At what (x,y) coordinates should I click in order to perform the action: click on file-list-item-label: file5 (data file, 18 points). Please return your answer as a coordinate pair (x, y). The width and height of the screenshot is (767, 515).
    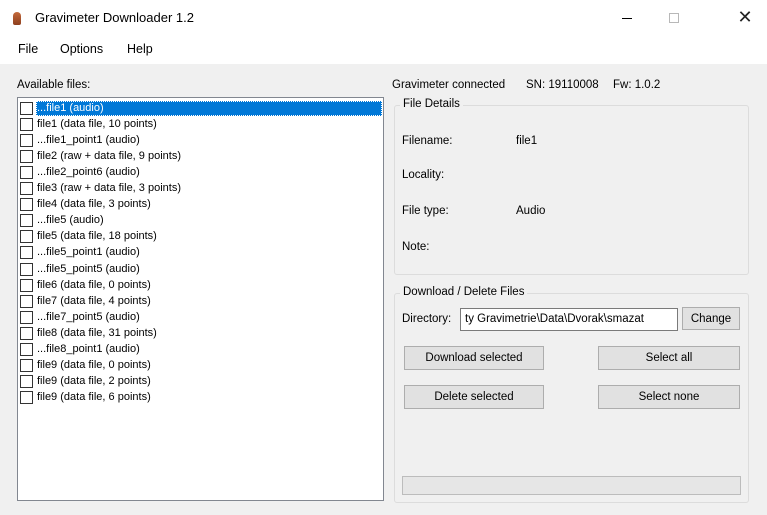
    Looking at the image, I should click on (97, 236).